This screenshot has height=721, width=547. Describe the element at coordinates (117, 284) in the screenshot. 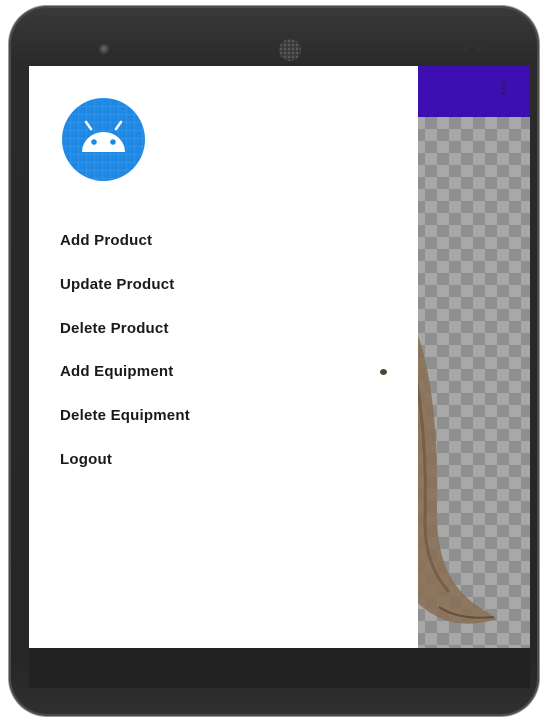

I see `menu-item-label: Update Product` at that location.